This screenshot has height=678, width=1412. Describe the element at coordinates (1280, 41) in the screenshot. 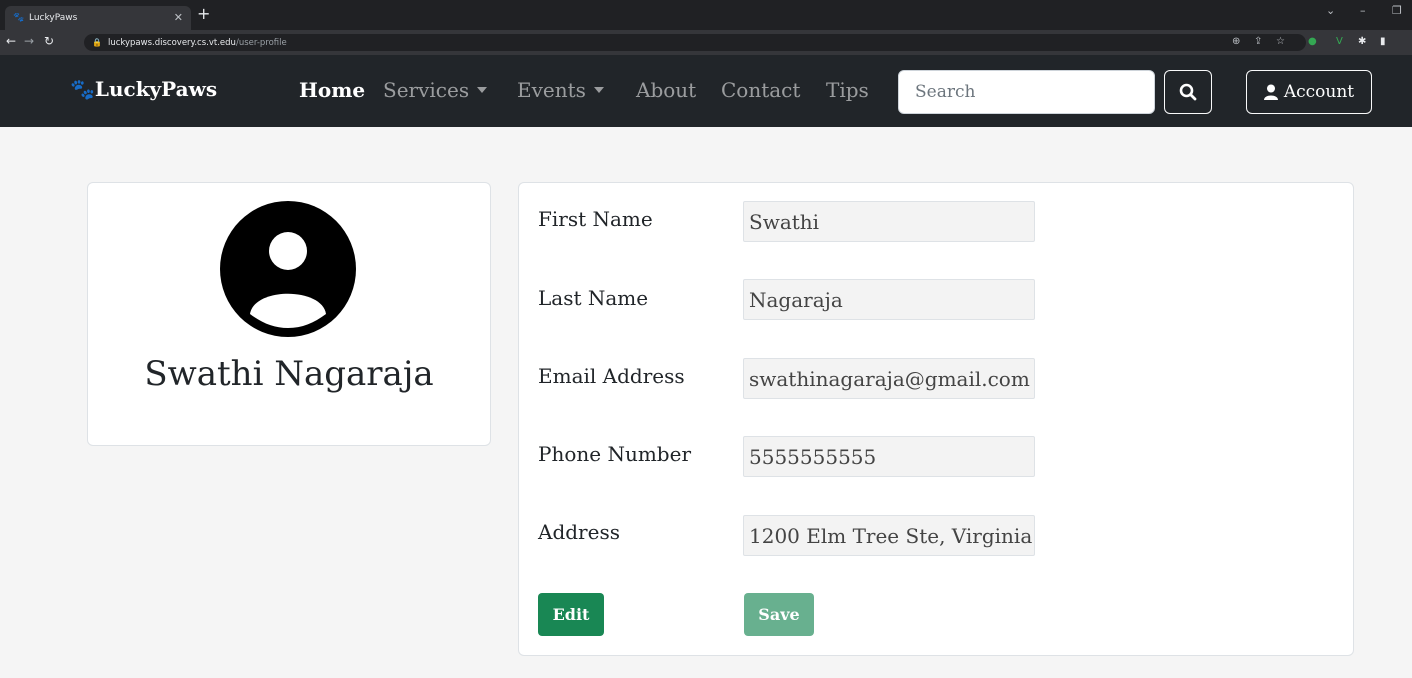

I see `bookmark-star-icon: ☆` at that location.